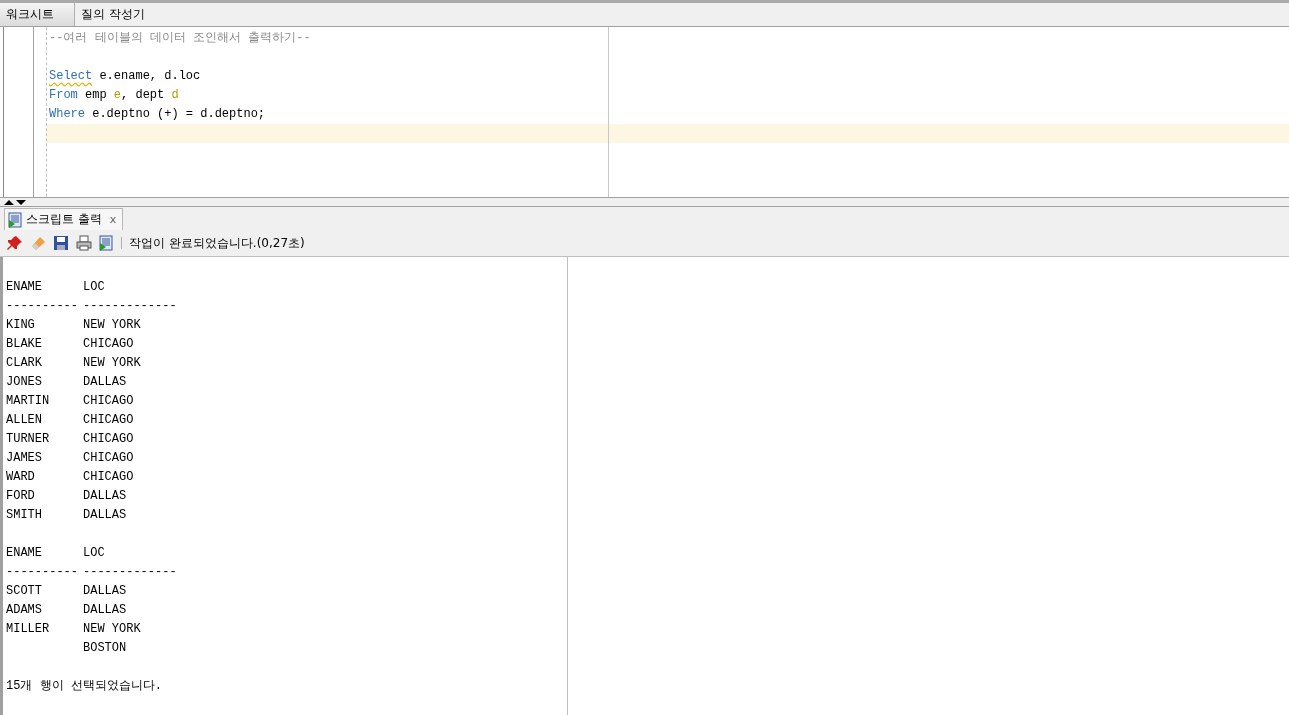  Describe the element at coordinates (84, 243) in the screenshot. I see `print-icon` at that location.